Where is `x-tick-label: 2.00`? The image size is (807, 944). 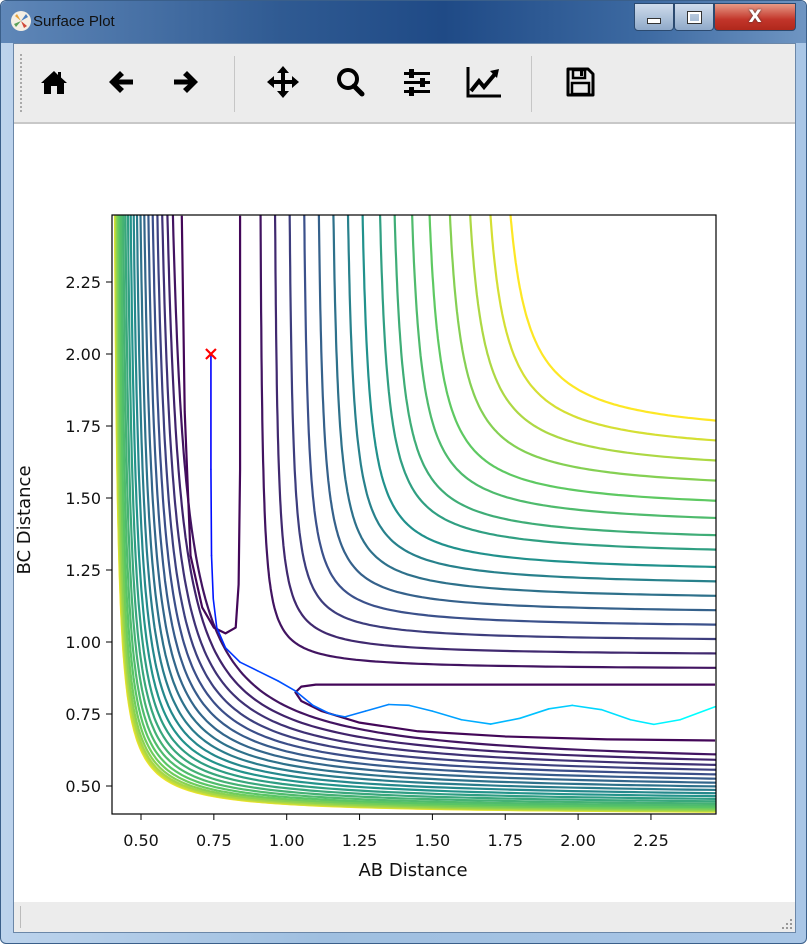 x-tick-label: 2.00 is located at coordinates (578, 840).